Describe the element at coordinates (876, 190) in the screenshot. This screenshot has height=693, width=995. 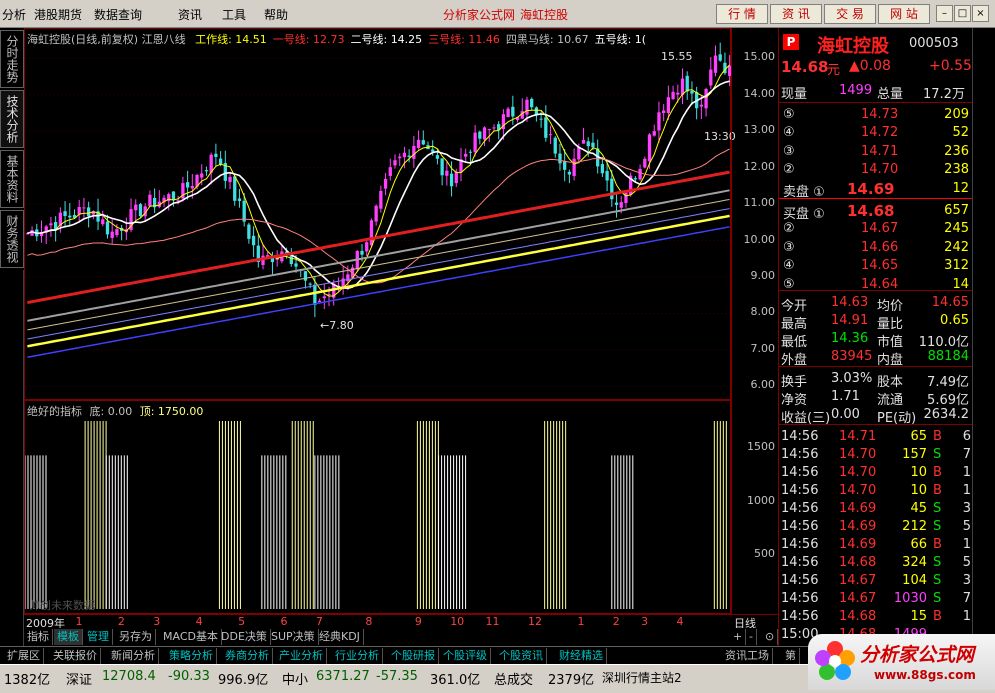
I see `asks-row: 卖盘 ① 14.69 12` at that location.